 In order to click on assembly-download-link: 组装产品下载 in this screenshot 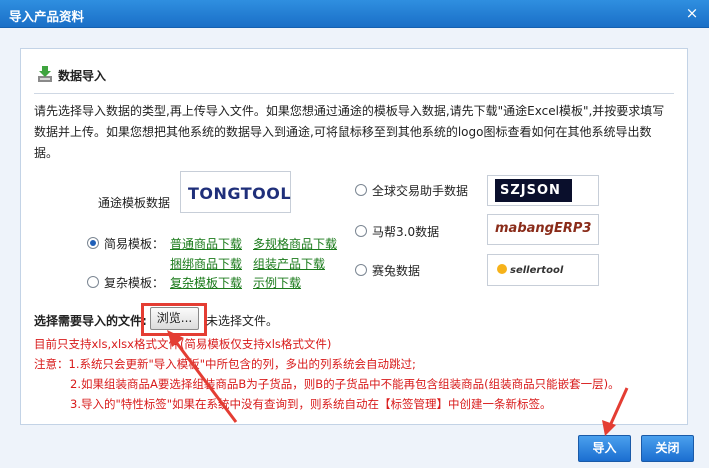, I will do `click(289, 263)`.